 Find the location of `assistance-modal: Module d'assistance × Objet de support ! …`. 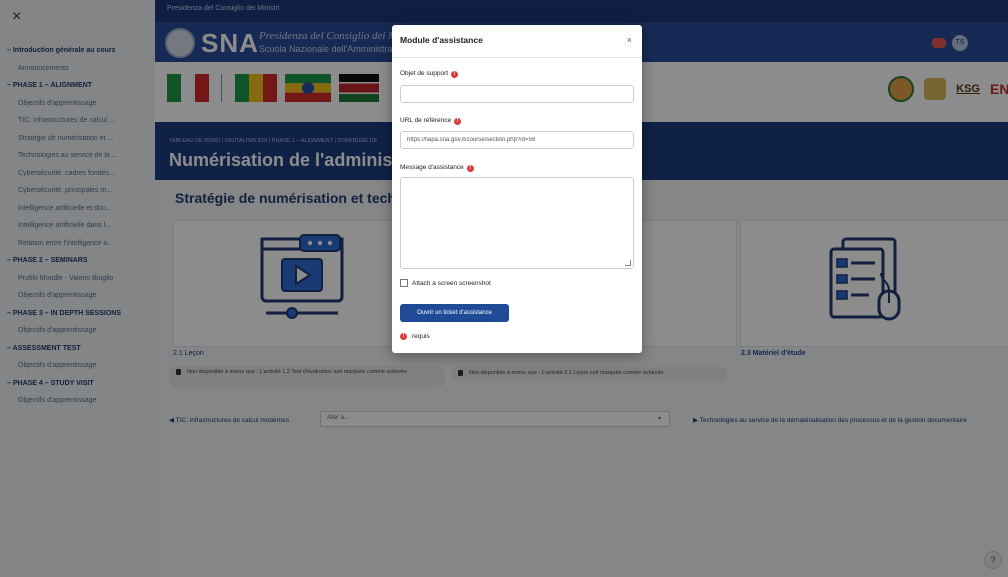

assistance-modal: Module d'assistance × Objet de support ! … is located at coordinates (517, 189).